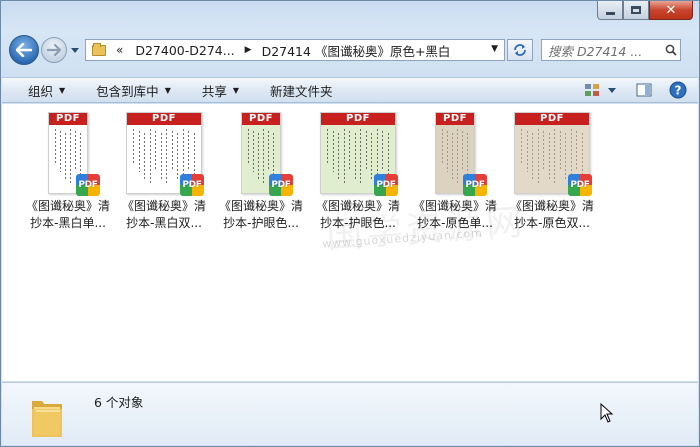  What do you see at coordinates (350, 413) in the screenshot?
I see `details-pane: 6 个对象` at bounding box center [350, 413].